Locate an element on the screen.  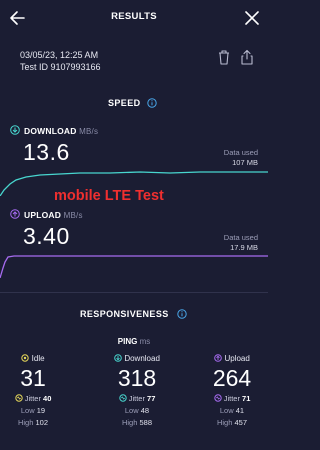
ping-upload-jitter: Jitter 71 is located at coordinates (232, 398).